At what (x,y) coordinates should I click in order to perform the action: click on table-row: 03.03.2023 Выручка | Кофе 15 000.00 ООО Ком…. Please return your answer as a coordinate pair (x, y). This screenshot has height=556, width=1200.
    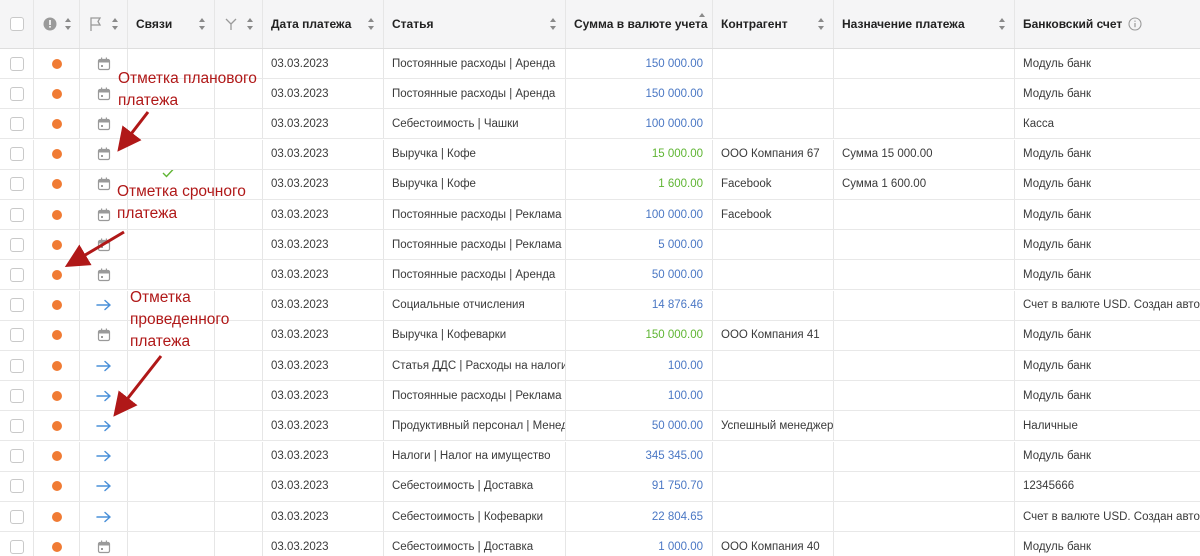
    Looking at the image, I should click on (600, 154).